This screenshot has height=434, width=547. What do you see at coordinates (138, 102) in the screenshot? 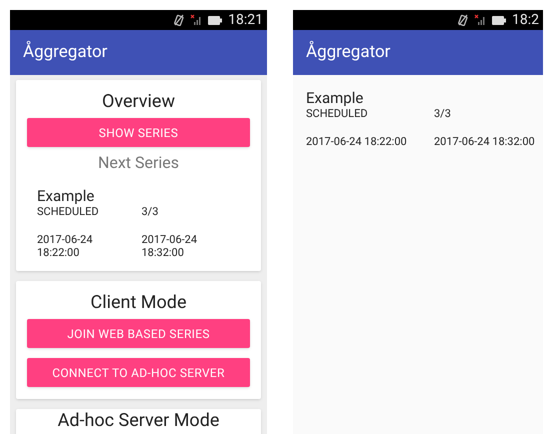
I see `card-title: Overview` at bounding box center [138, 102].